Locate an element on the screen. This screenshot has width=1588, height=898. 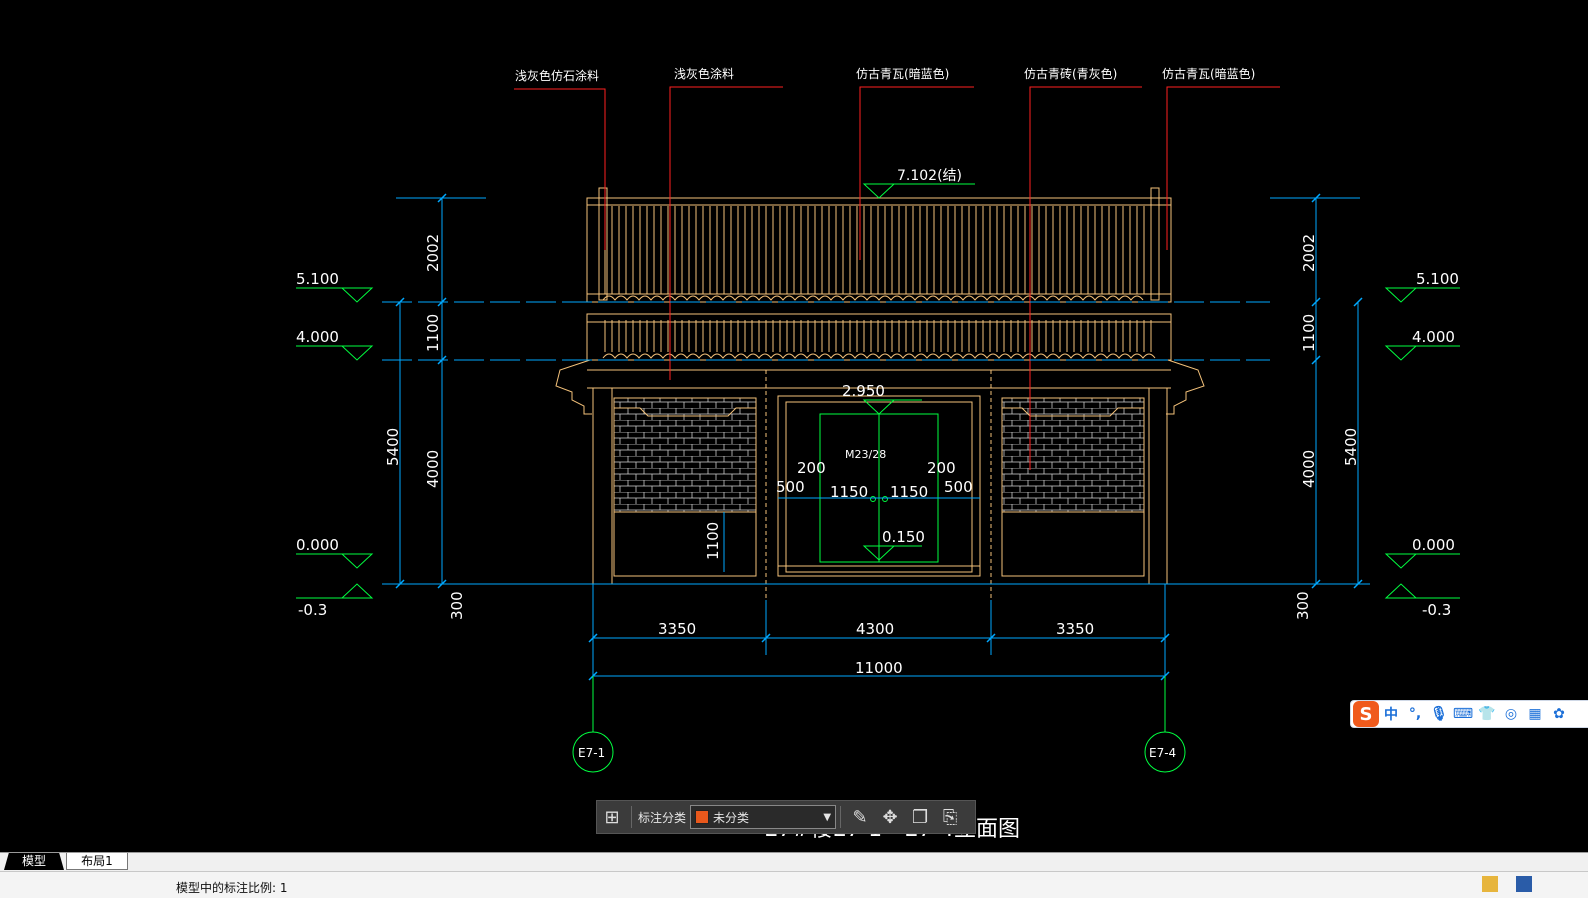
paste-icon: ⎘ is located at coordinates (950, 817).